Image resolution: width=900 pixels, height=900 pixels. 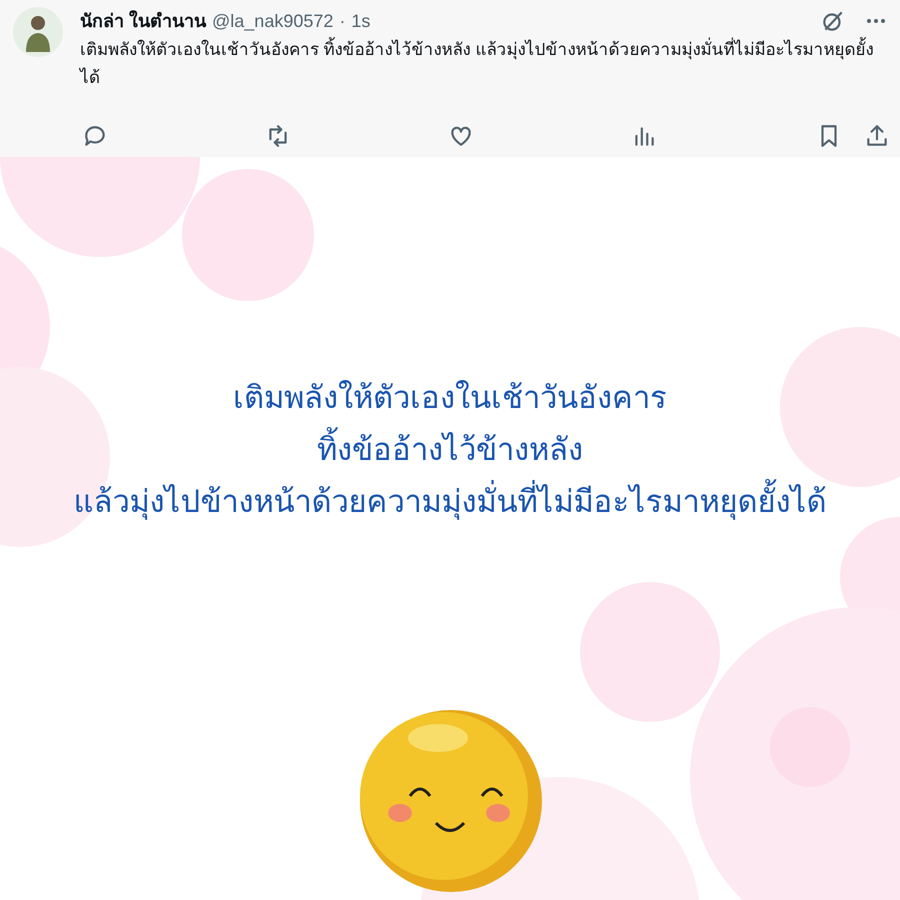 What do you see at coordinates (273, 21) in the screenshot?
I see `author-handle: @la_nak90572` at bounding box center [273, 21].